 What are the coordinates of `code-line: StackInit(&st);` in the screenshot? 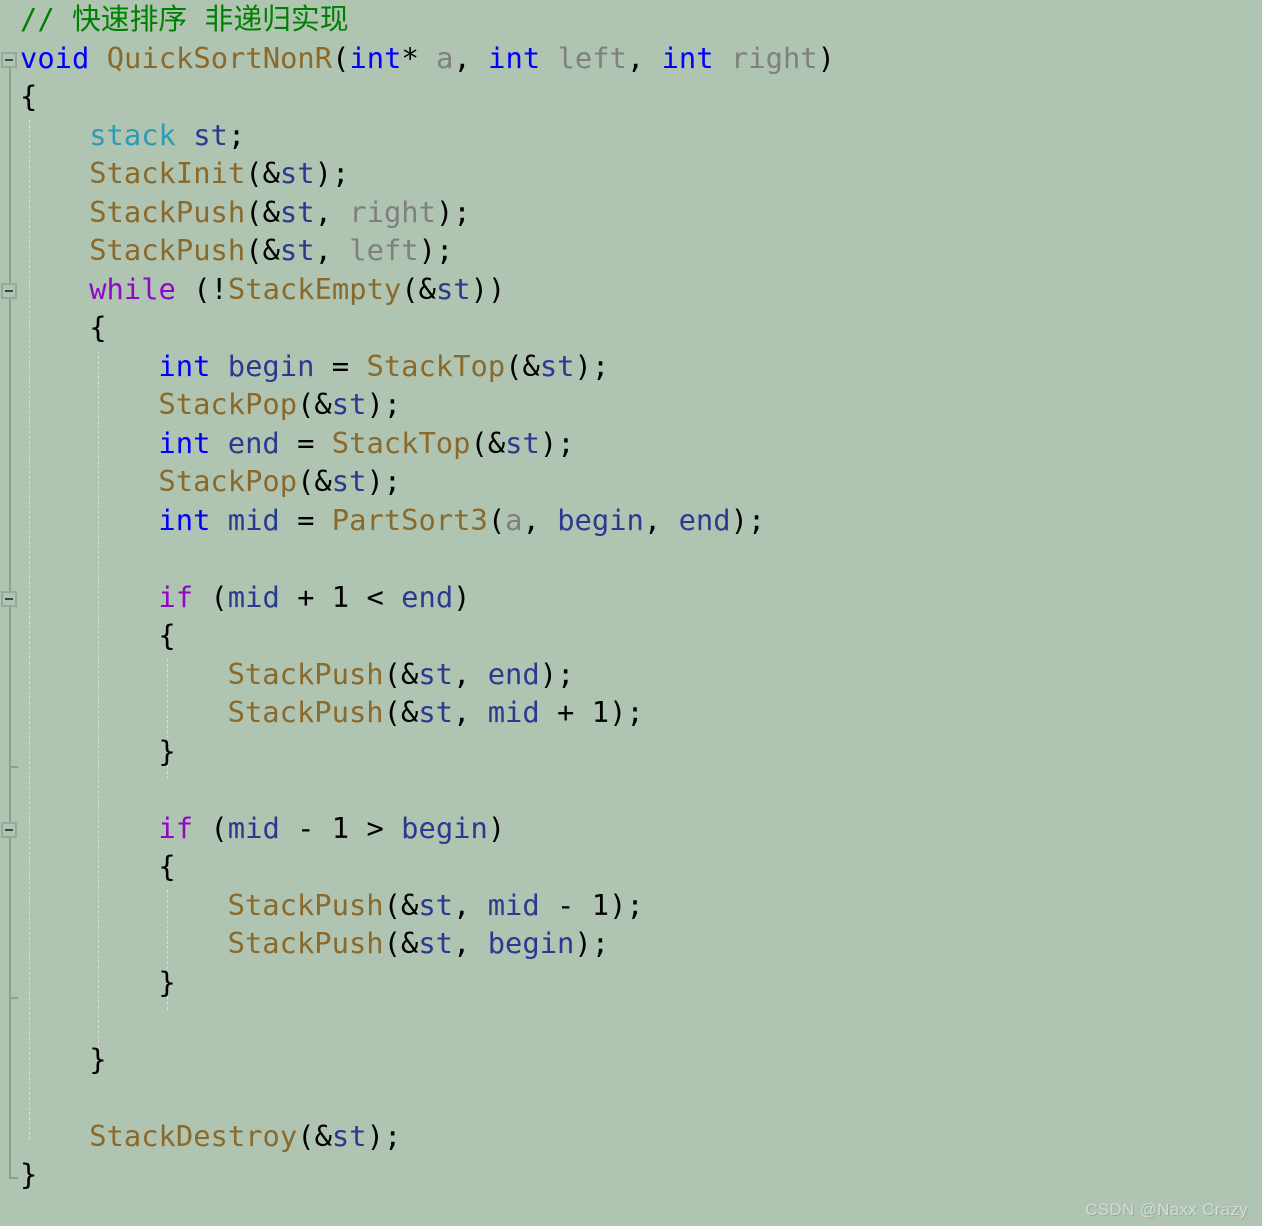 It's located at (631, 173).